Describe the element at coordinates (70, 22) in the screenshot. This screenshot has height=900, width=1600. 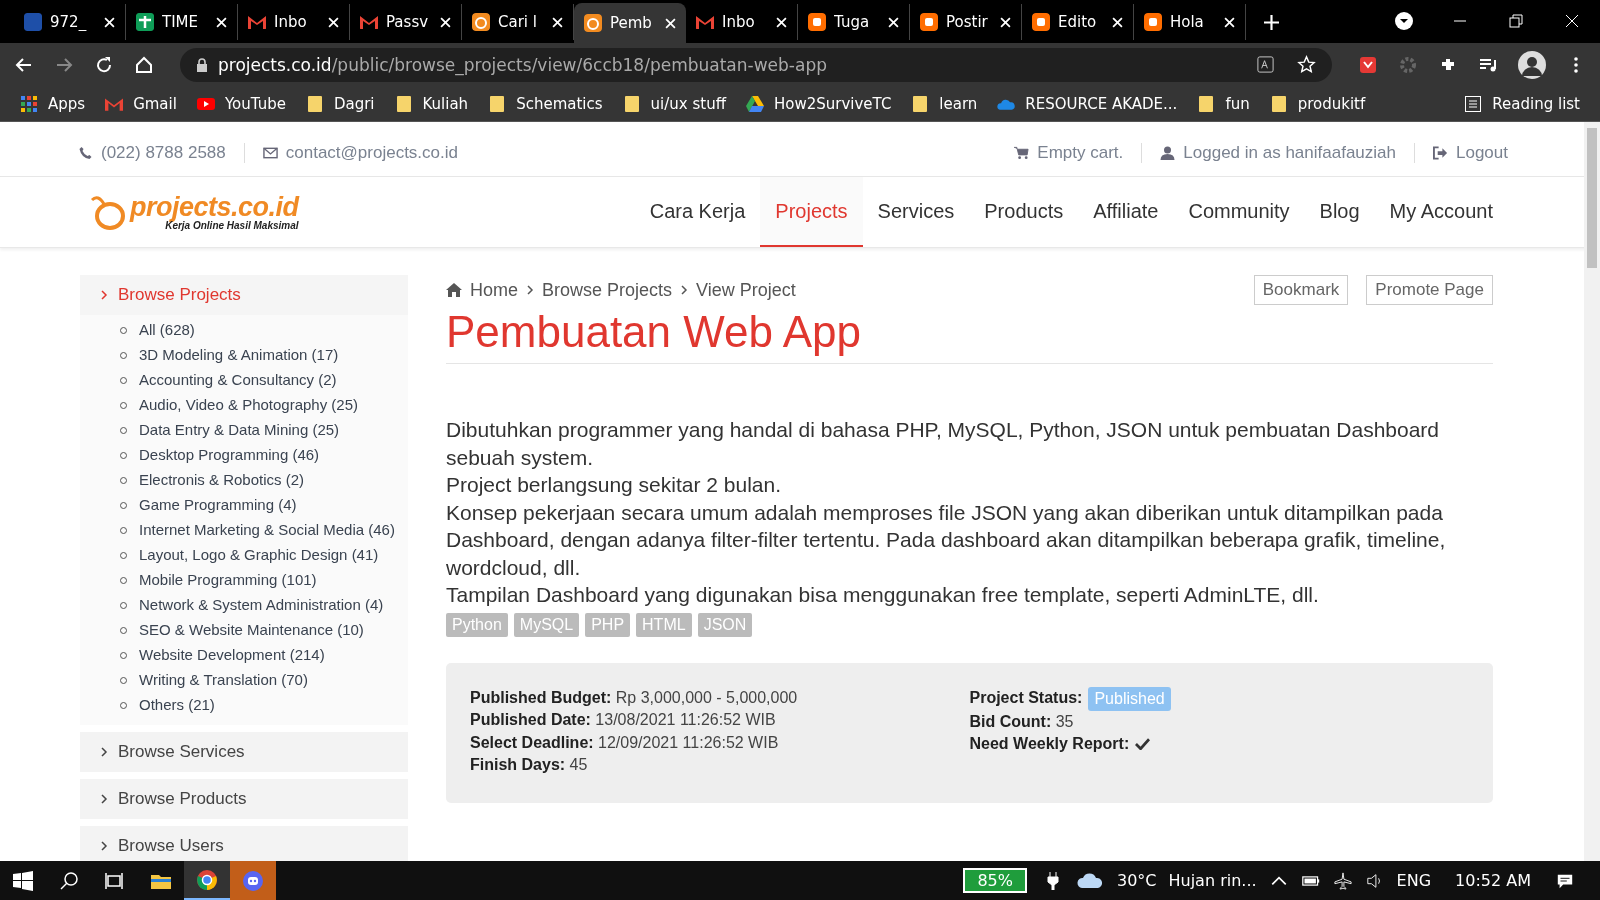
I see `browser-tab: 972_` at that location.